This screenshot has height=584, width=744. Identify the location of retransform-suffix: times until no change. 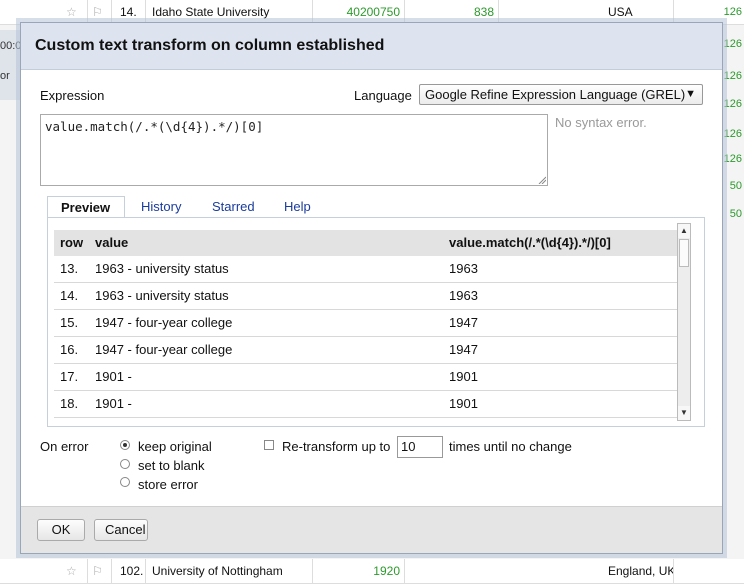
(510, 446).